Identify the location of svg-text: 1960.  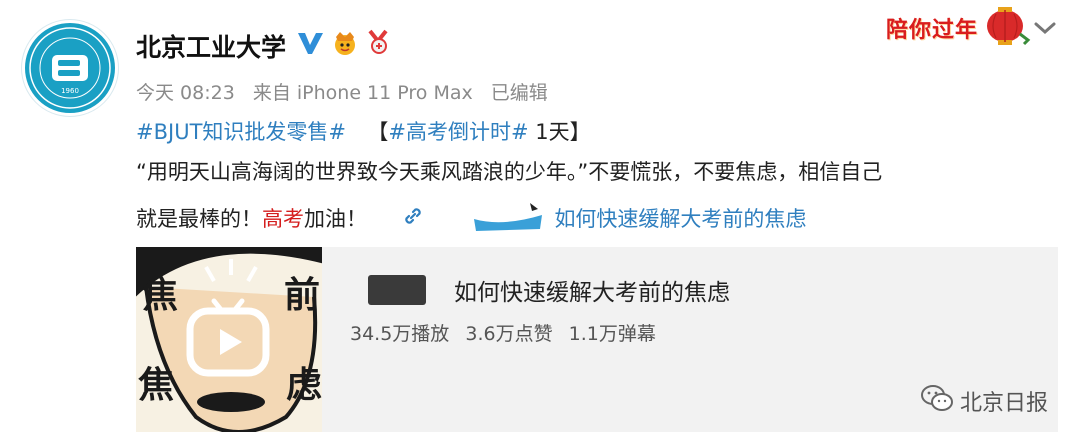
(70, 91).